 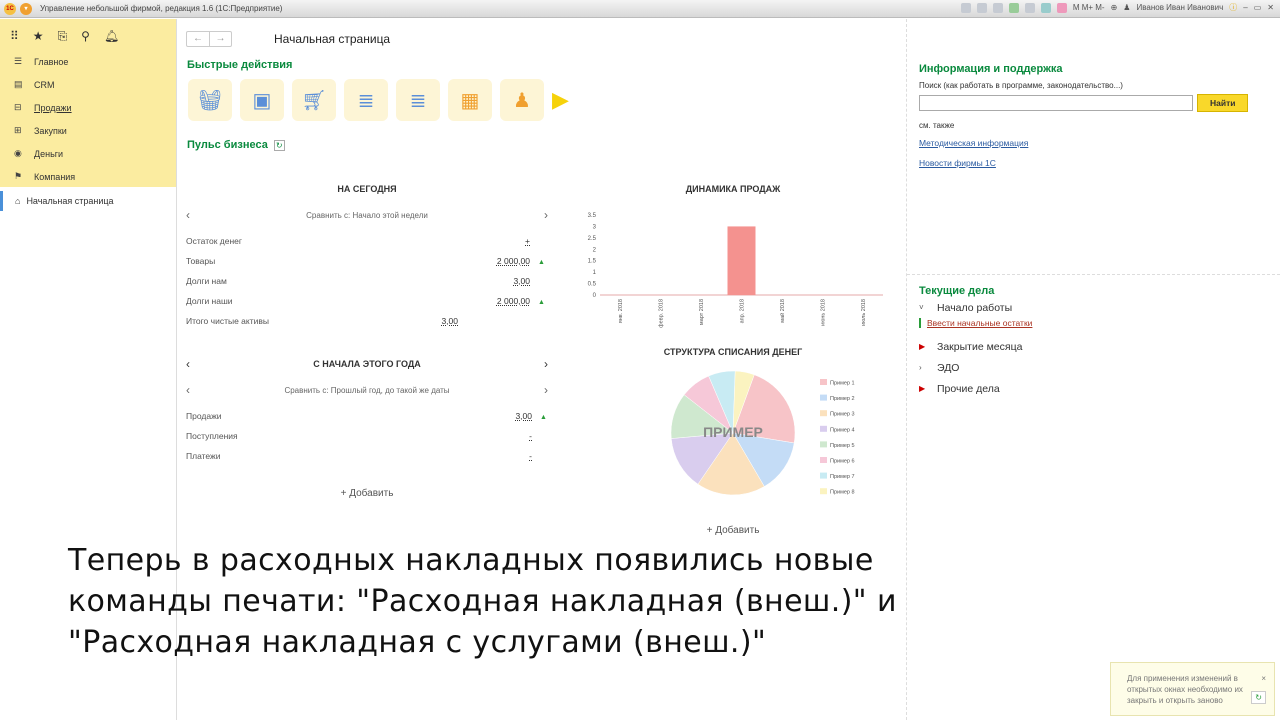 What do you see at coordinates (1013, 7) in the screenshot?
I see `link-icon` at bounding box center [1013, 7].